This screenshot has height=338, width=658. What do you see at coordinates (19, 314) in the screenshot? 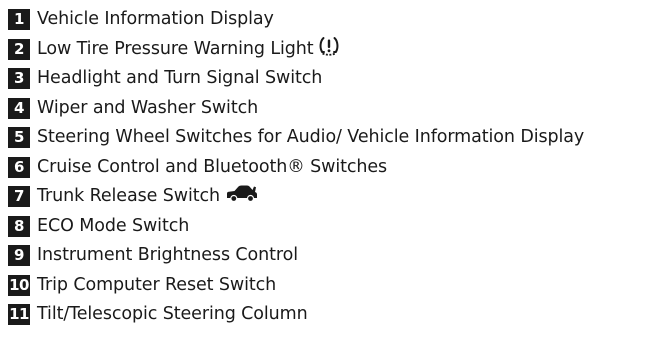
I see `item-number-badge: 11` at bounding box center [19, 314].